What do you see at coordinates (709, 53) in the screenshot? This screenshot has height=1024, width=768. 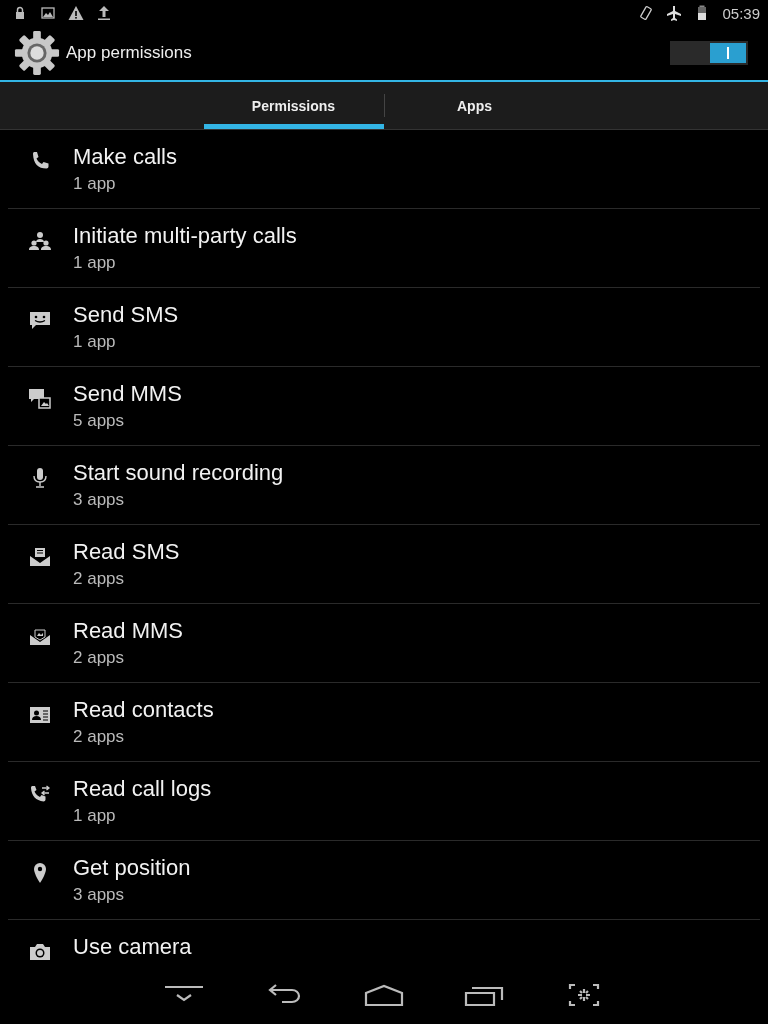 I see `toggle-switch` at bounding box center [709, 53].